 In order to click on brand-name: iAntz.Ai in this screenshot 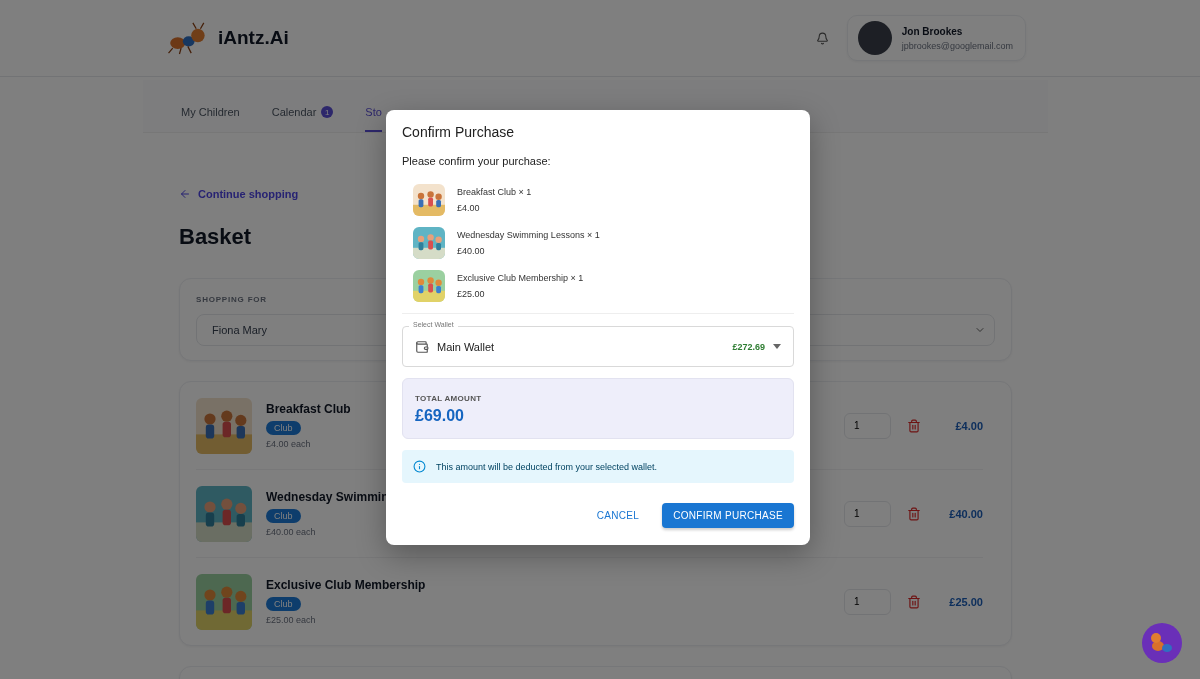, I will do `click(253, 38)`.